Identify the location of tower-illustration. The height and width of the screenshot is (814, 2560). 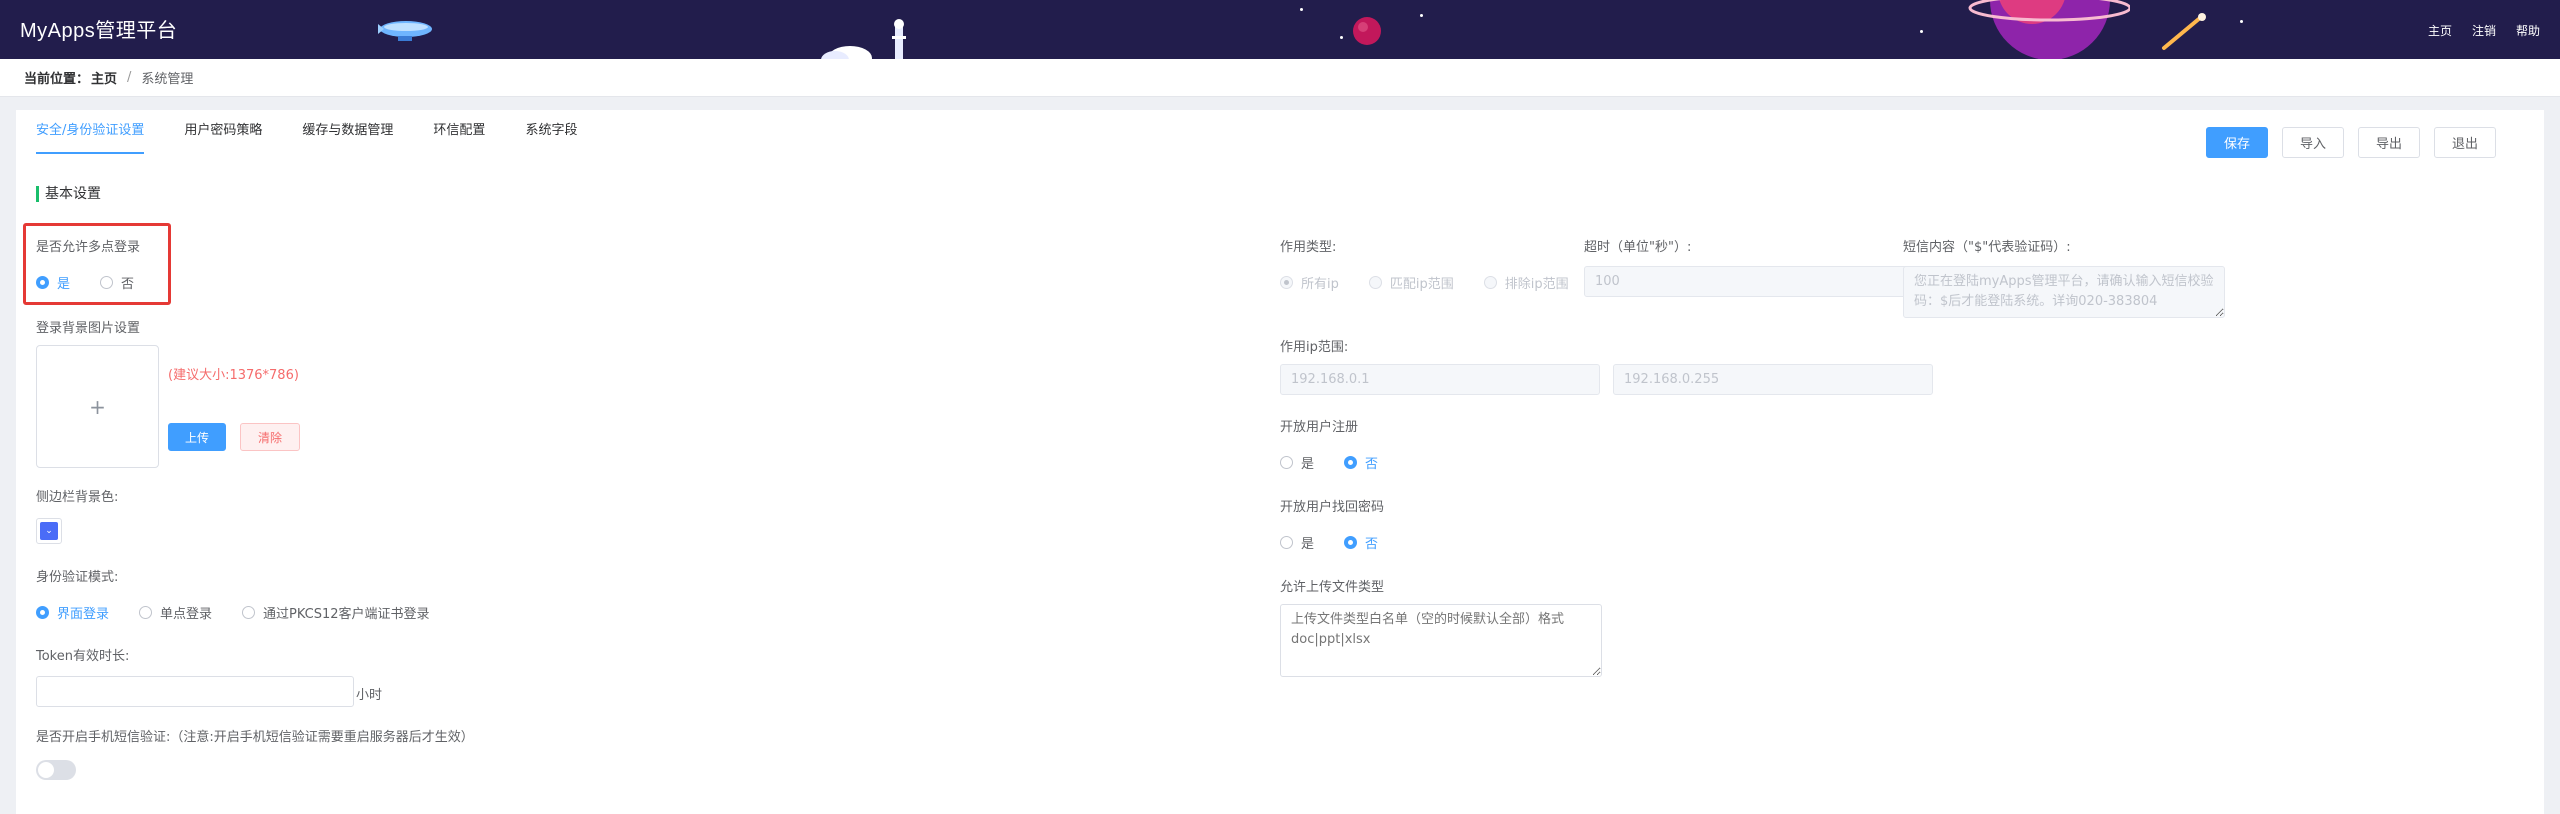
(863, 39).